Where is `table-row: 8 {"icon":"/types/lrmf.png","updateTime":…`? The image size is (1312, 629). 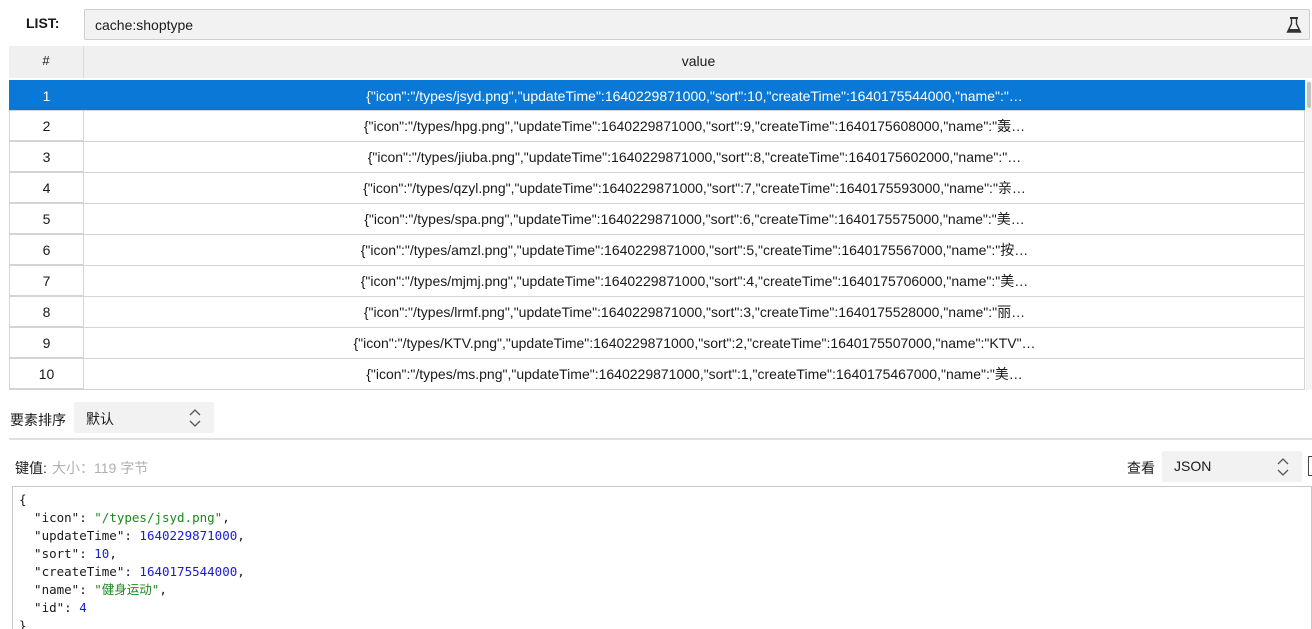 table-row: 8 {"icon":"/types/lrmf.png","updateTime":… is located at coordinates (657, 312).